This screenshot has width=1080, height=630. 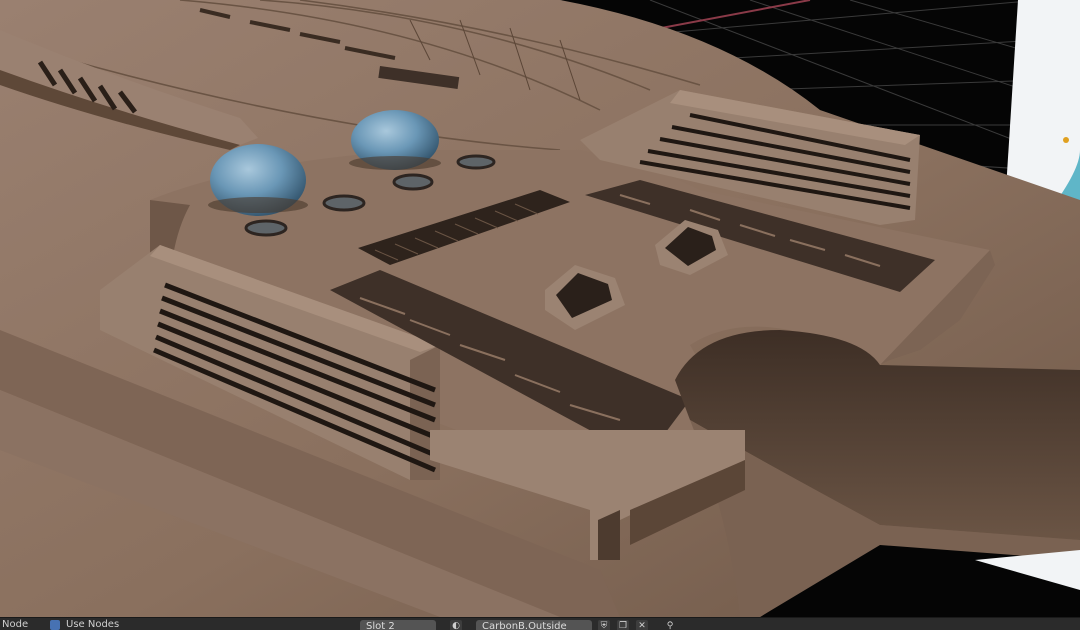 What do you see at coordinates (15, 624) in the screenshot?
I see `node-menu: Node` at bounding box center [15, 624].